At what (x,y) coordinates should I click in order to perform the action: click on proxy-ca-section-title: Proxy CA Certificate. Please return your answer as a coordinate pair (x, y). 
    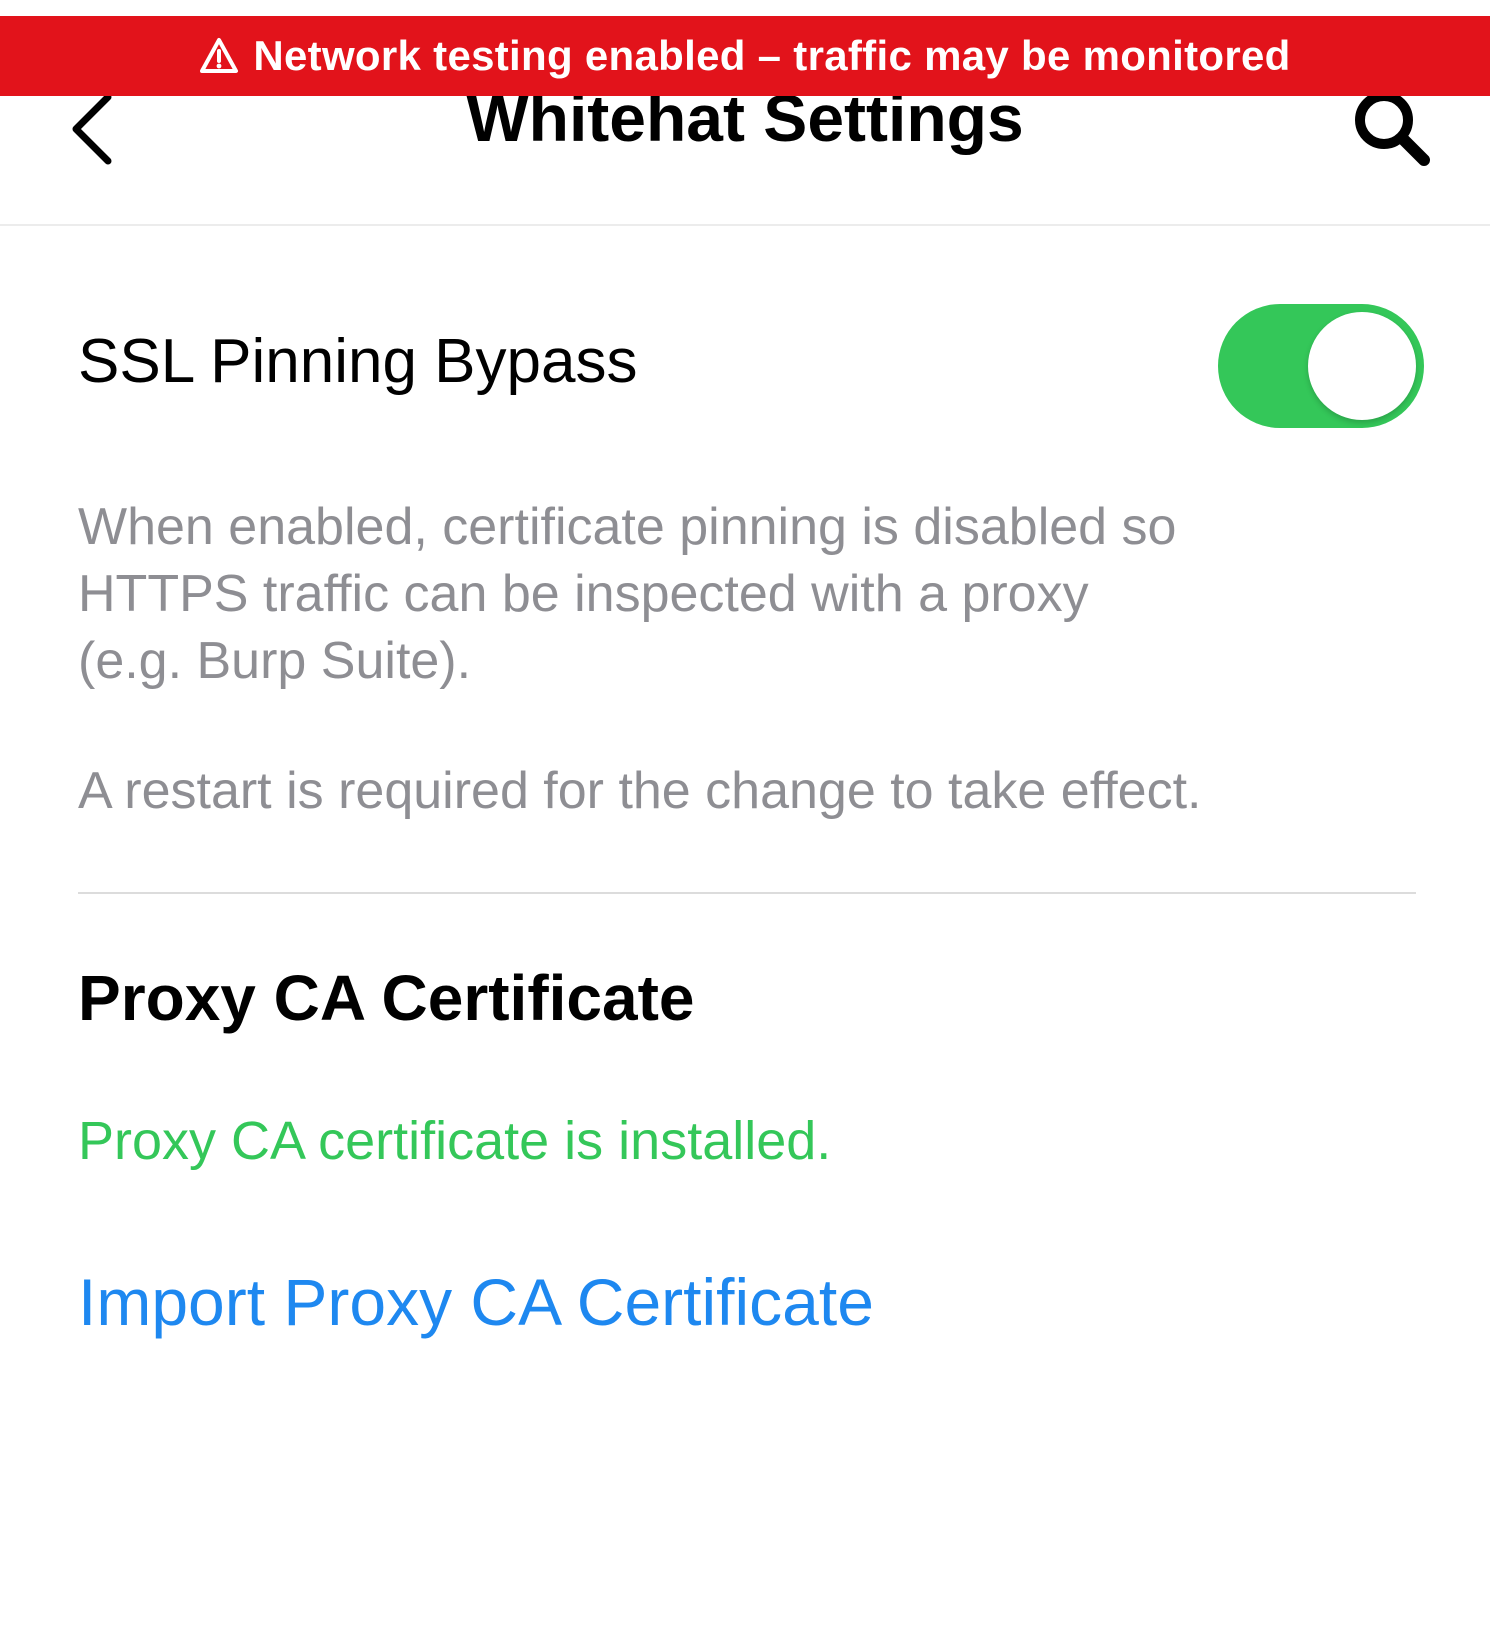
    Looking at the image, I should click on (386, 998).